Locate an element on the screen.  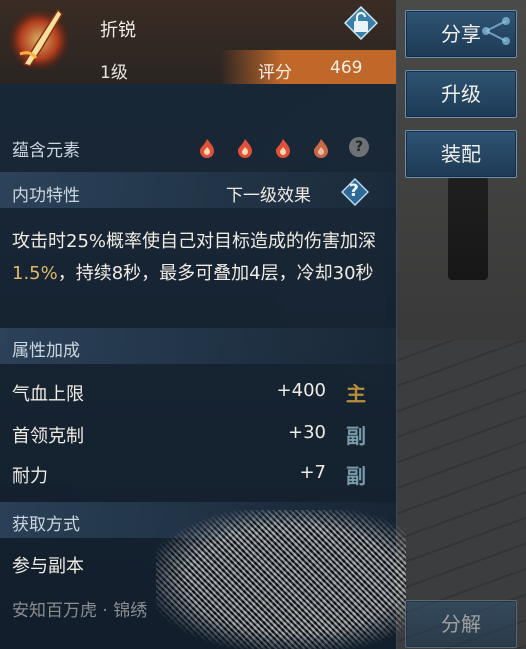
item-level: 1级 is located at coordinates (114, 73).